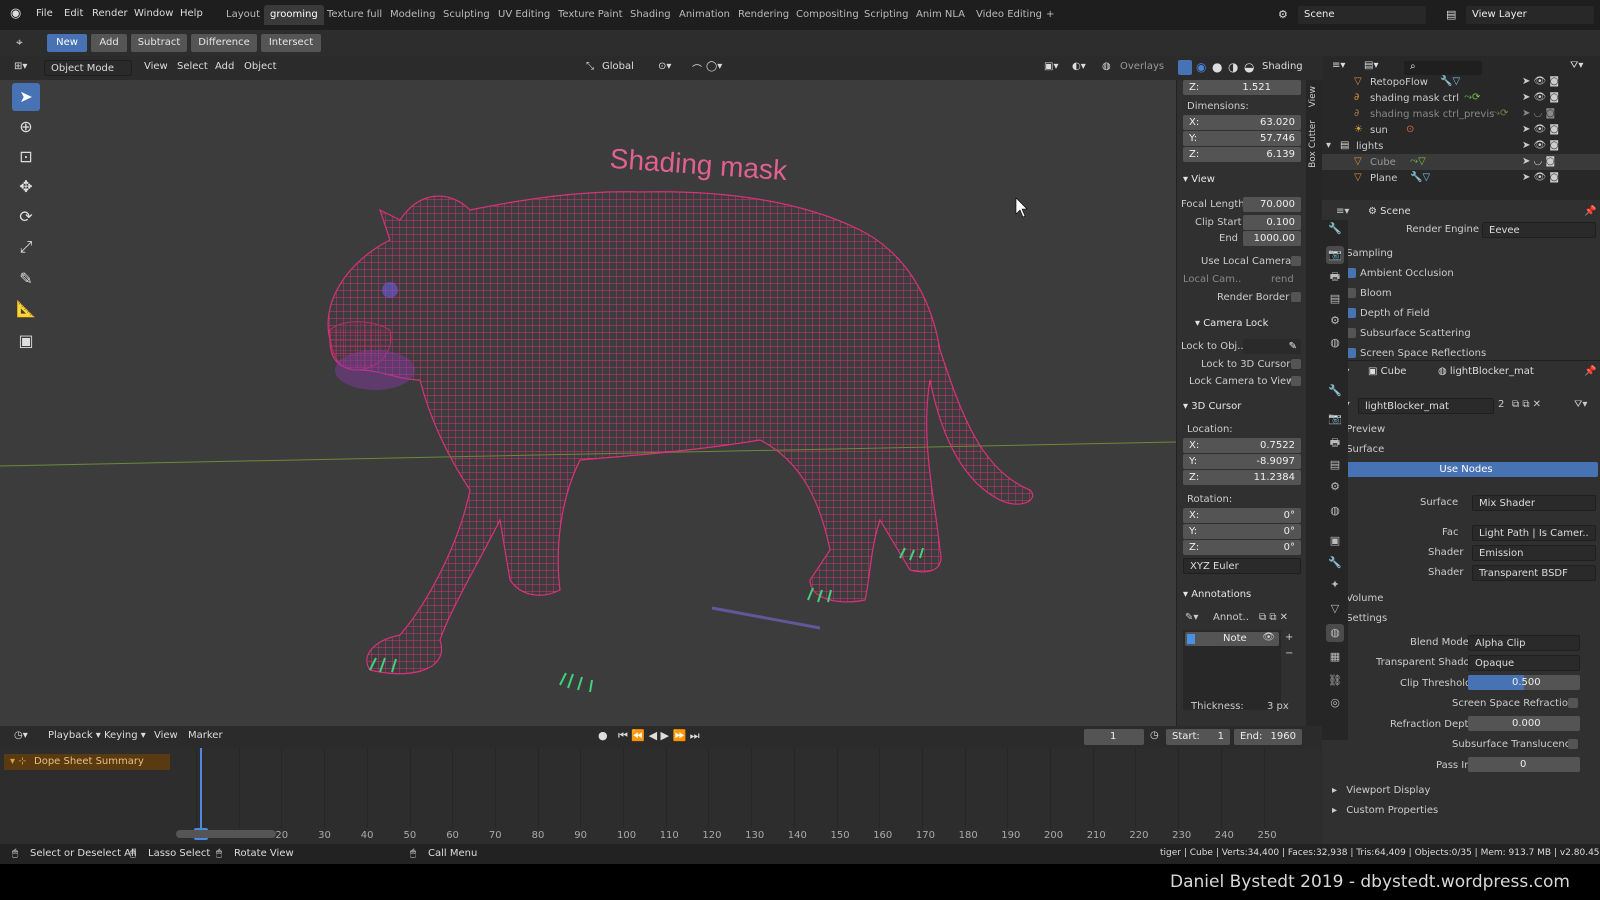  What do you see at coordinates (1335, 465) in the screenshot?
I see `view-layer-tab-icon-2: ▤` at bounding box center [1335, 465].